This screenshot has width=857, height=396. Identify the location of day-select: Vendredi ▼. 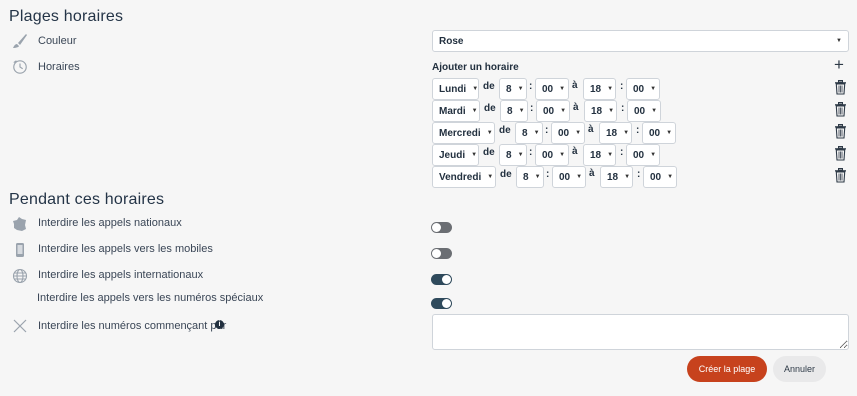
(464, 177).